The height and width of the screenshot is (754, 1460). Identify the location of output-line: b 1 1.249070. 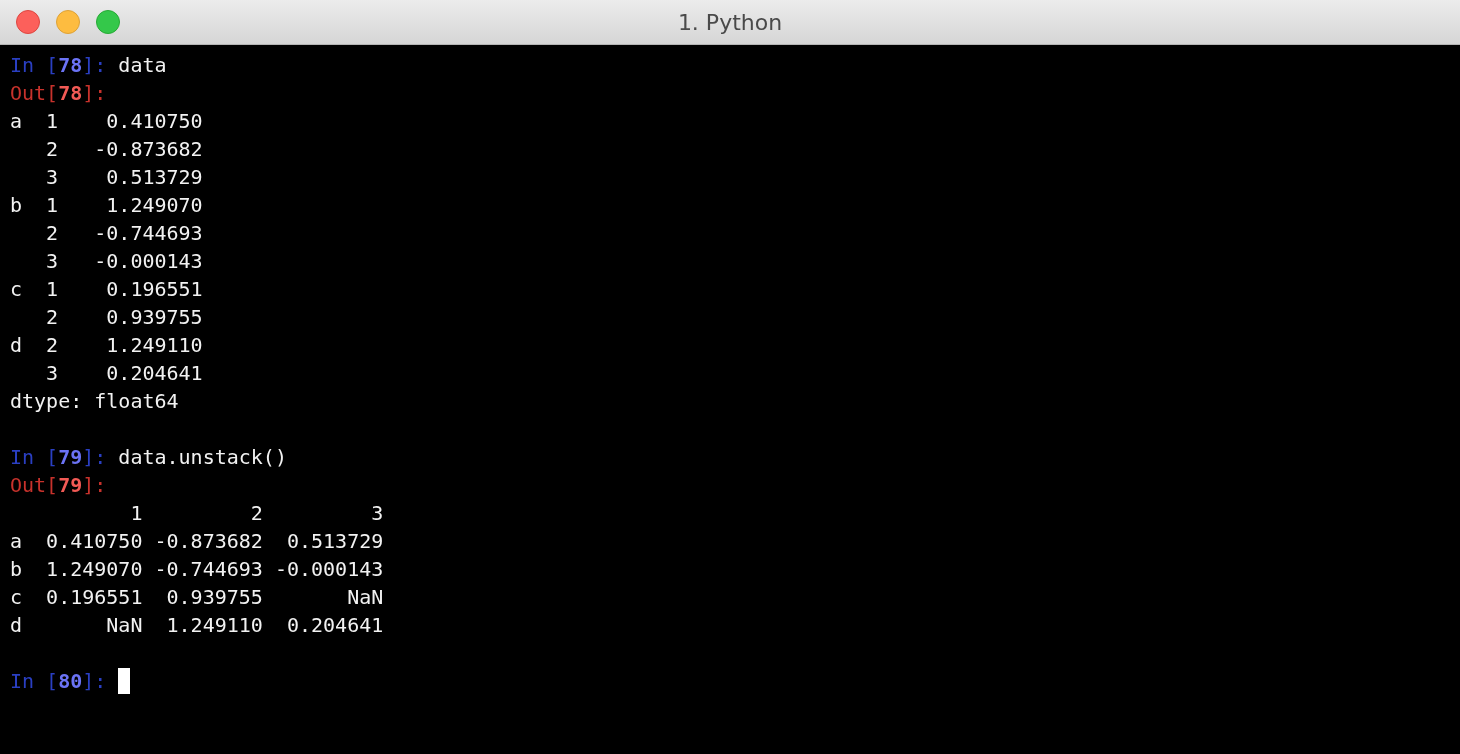
(106, 205).